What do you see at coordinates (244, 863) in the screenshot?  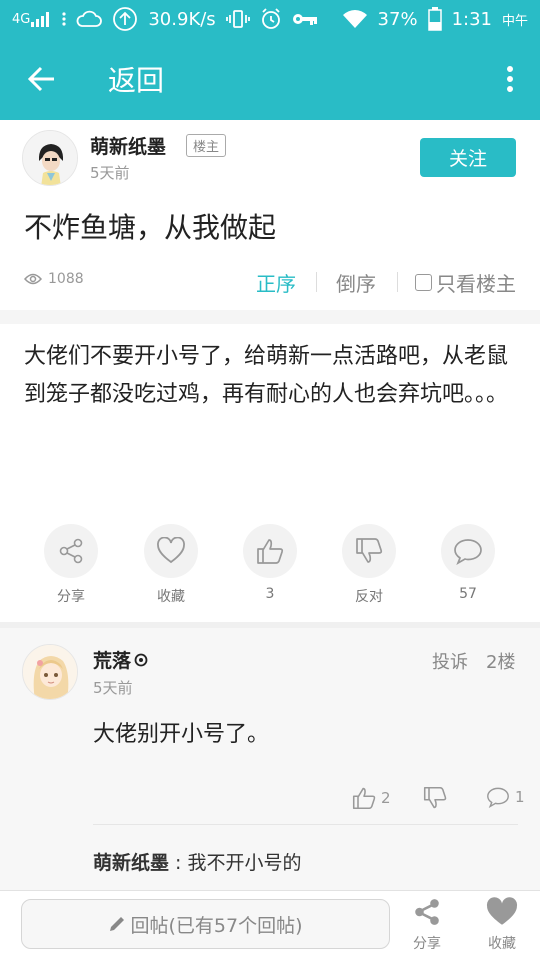 I see `sub-reply-text: 我不开小号的` at bounding box center [244, 863].